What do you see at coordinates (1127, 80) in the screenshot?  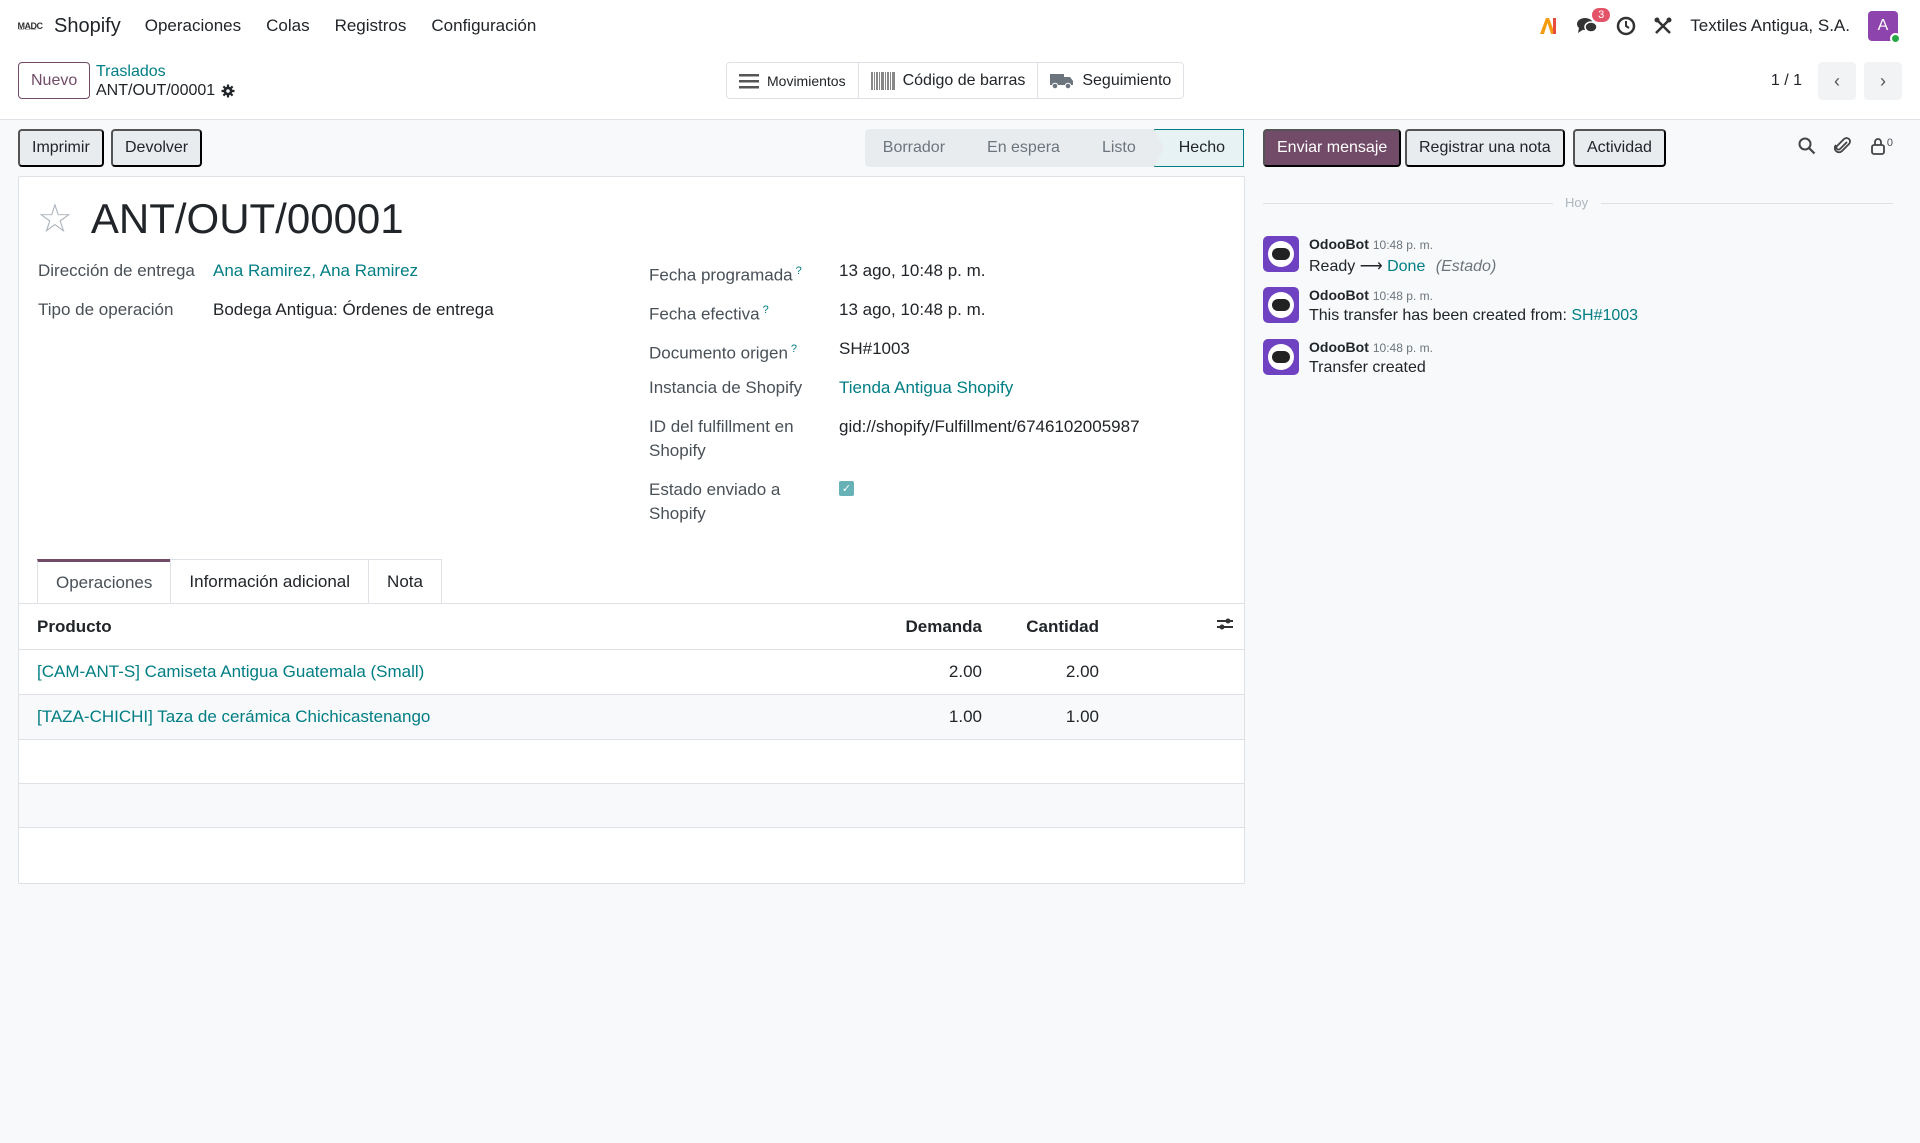 I see `tracking-label: Seguimiento` at bounding box center [1127, 80].